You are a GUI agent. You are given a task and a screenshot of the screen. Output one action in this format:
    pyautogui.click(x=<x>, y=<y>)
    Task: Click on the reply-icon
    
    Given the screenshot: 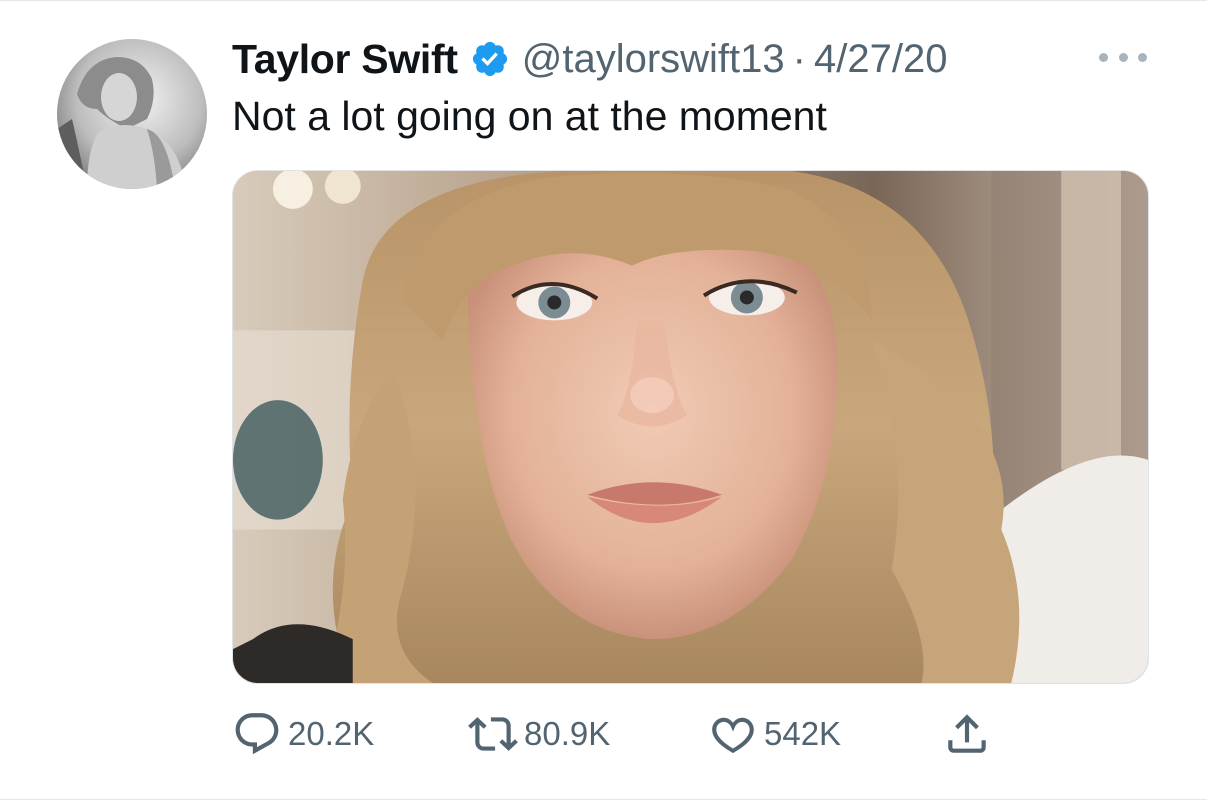 What is the action you would take?
    pyautogui.click(x=257, y=734)
    